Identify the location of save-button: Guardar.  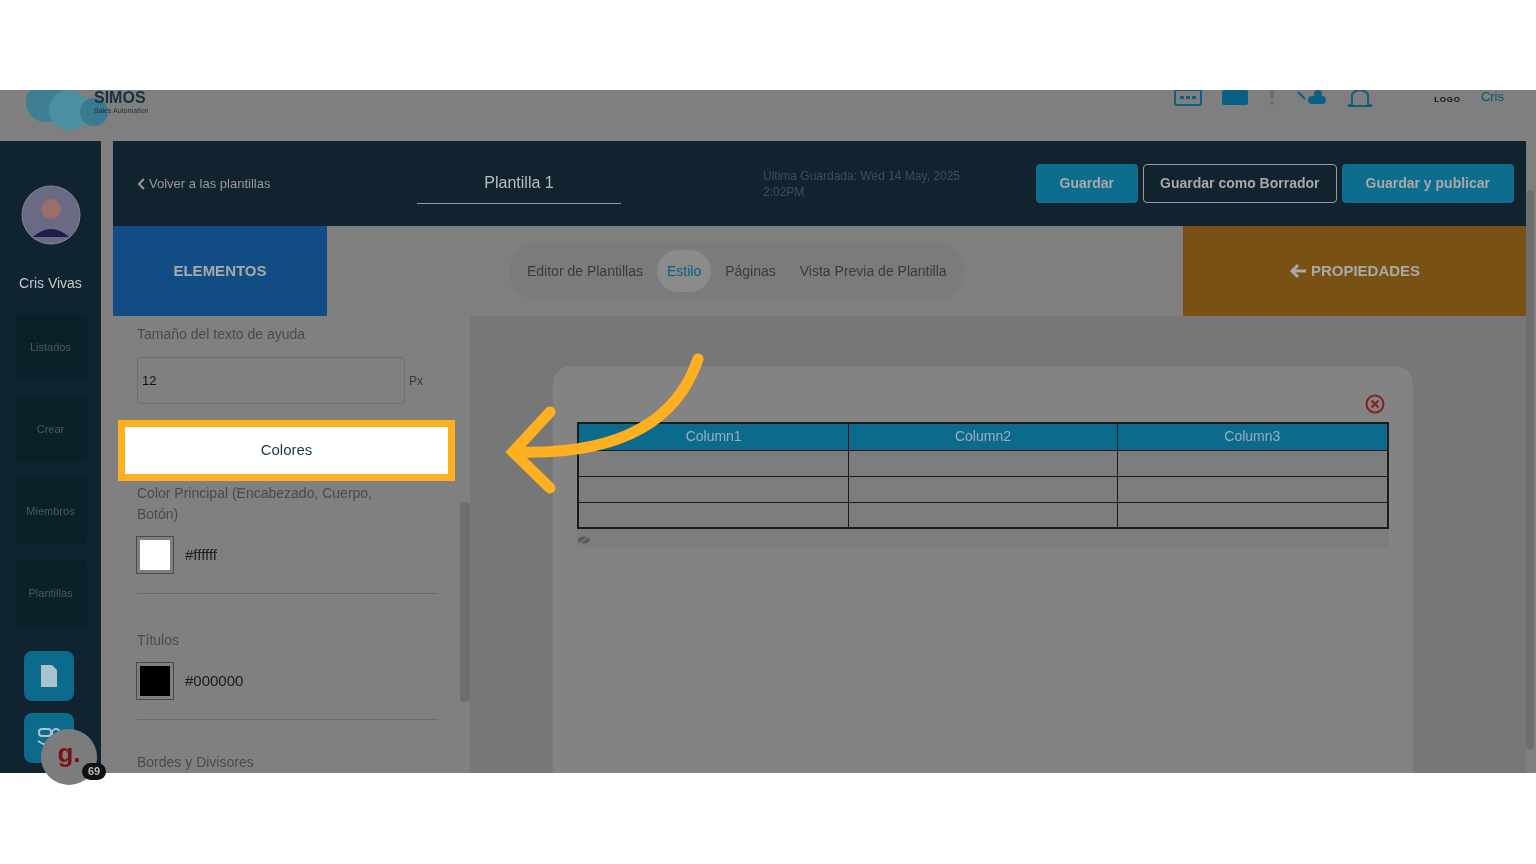
(1087, 183).